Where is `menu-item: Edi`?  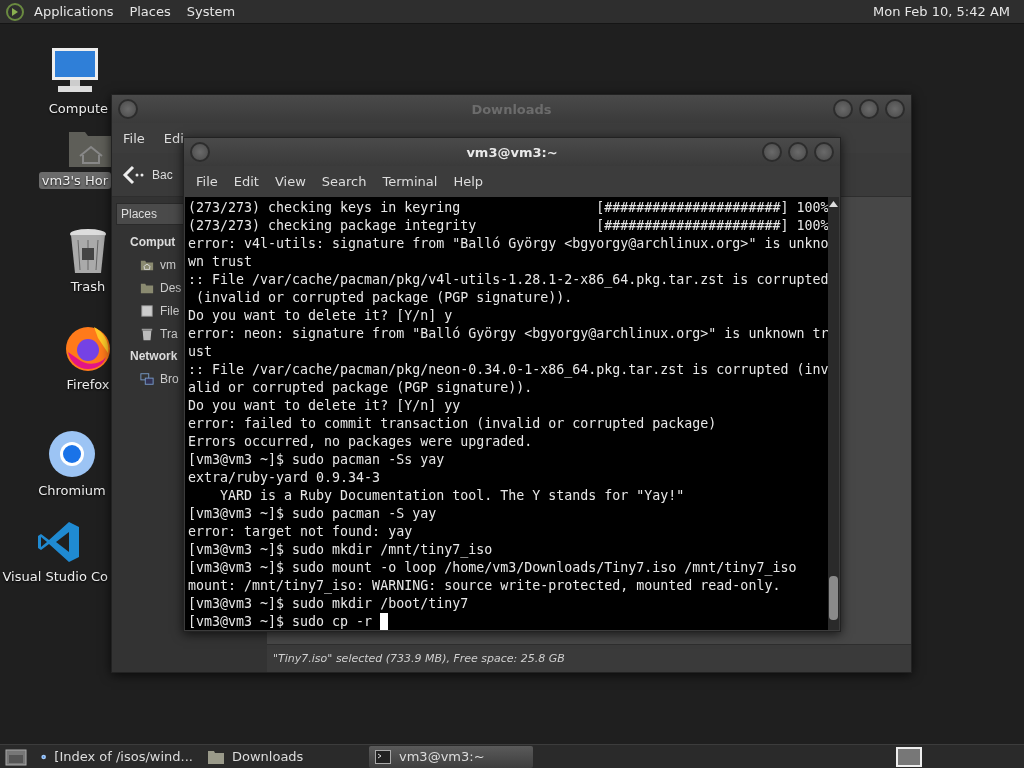
menu-item: Edi is located at coordinates (171, 138).